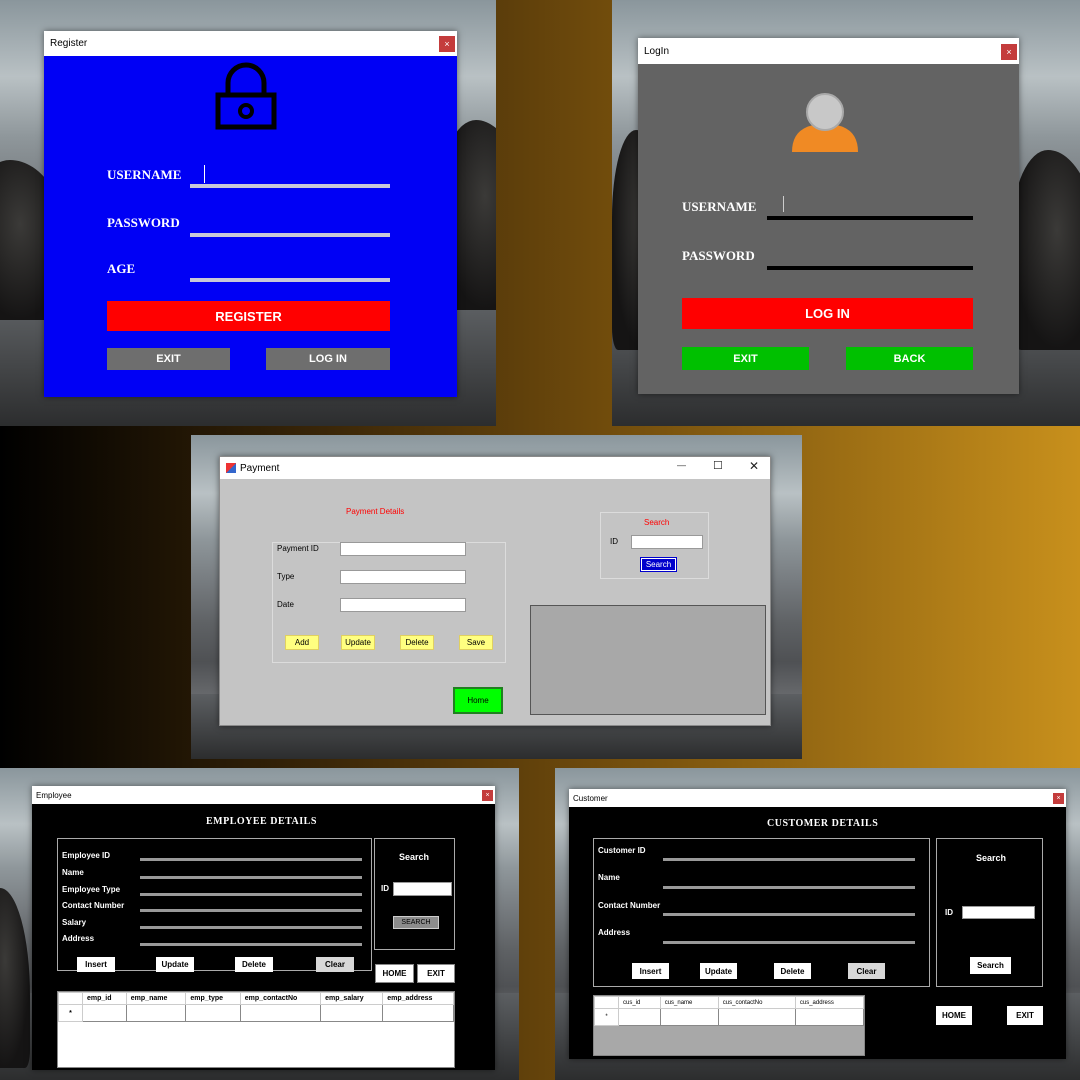 The image size is (1080, 1080). What do you see at coordinates (290, 280) in the screenshot?
I see `age-input` at bounding box center [290, 280].